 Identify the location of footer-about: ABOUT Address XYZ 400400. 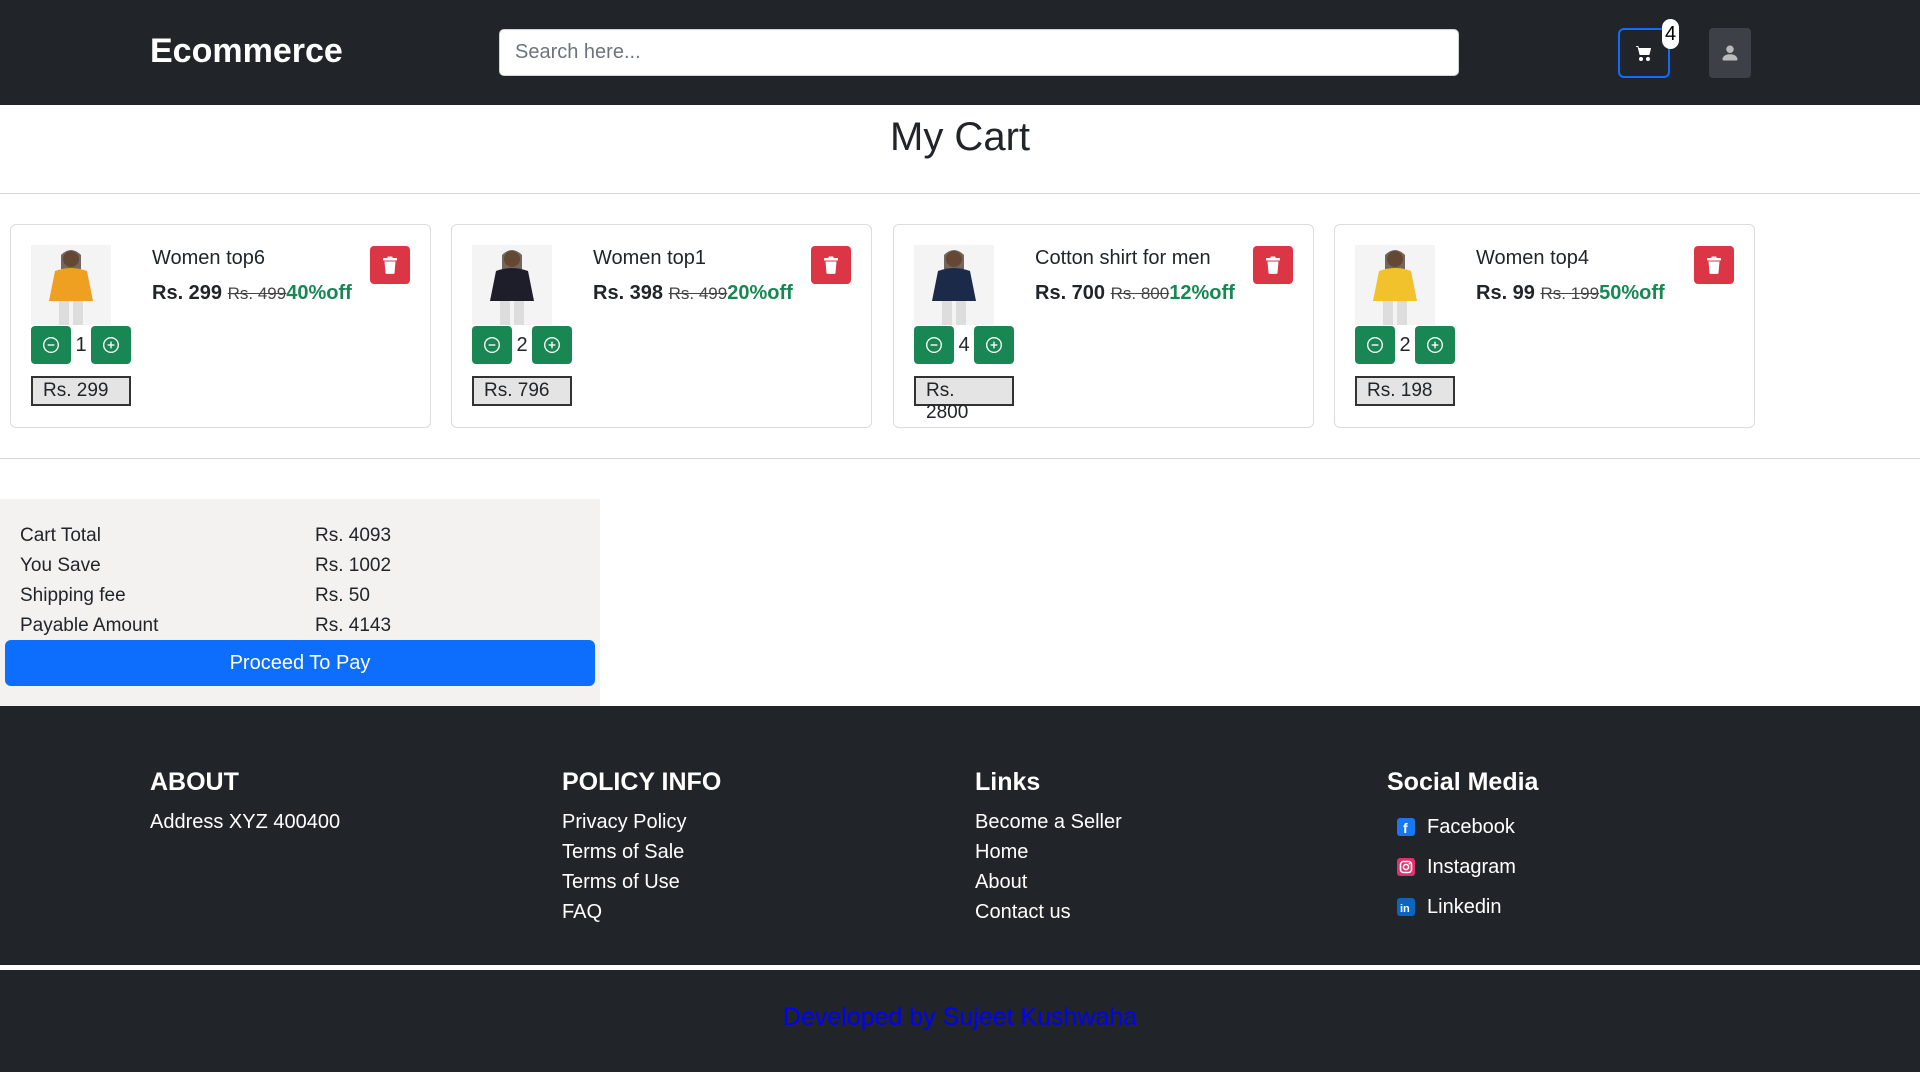
(245, 802).